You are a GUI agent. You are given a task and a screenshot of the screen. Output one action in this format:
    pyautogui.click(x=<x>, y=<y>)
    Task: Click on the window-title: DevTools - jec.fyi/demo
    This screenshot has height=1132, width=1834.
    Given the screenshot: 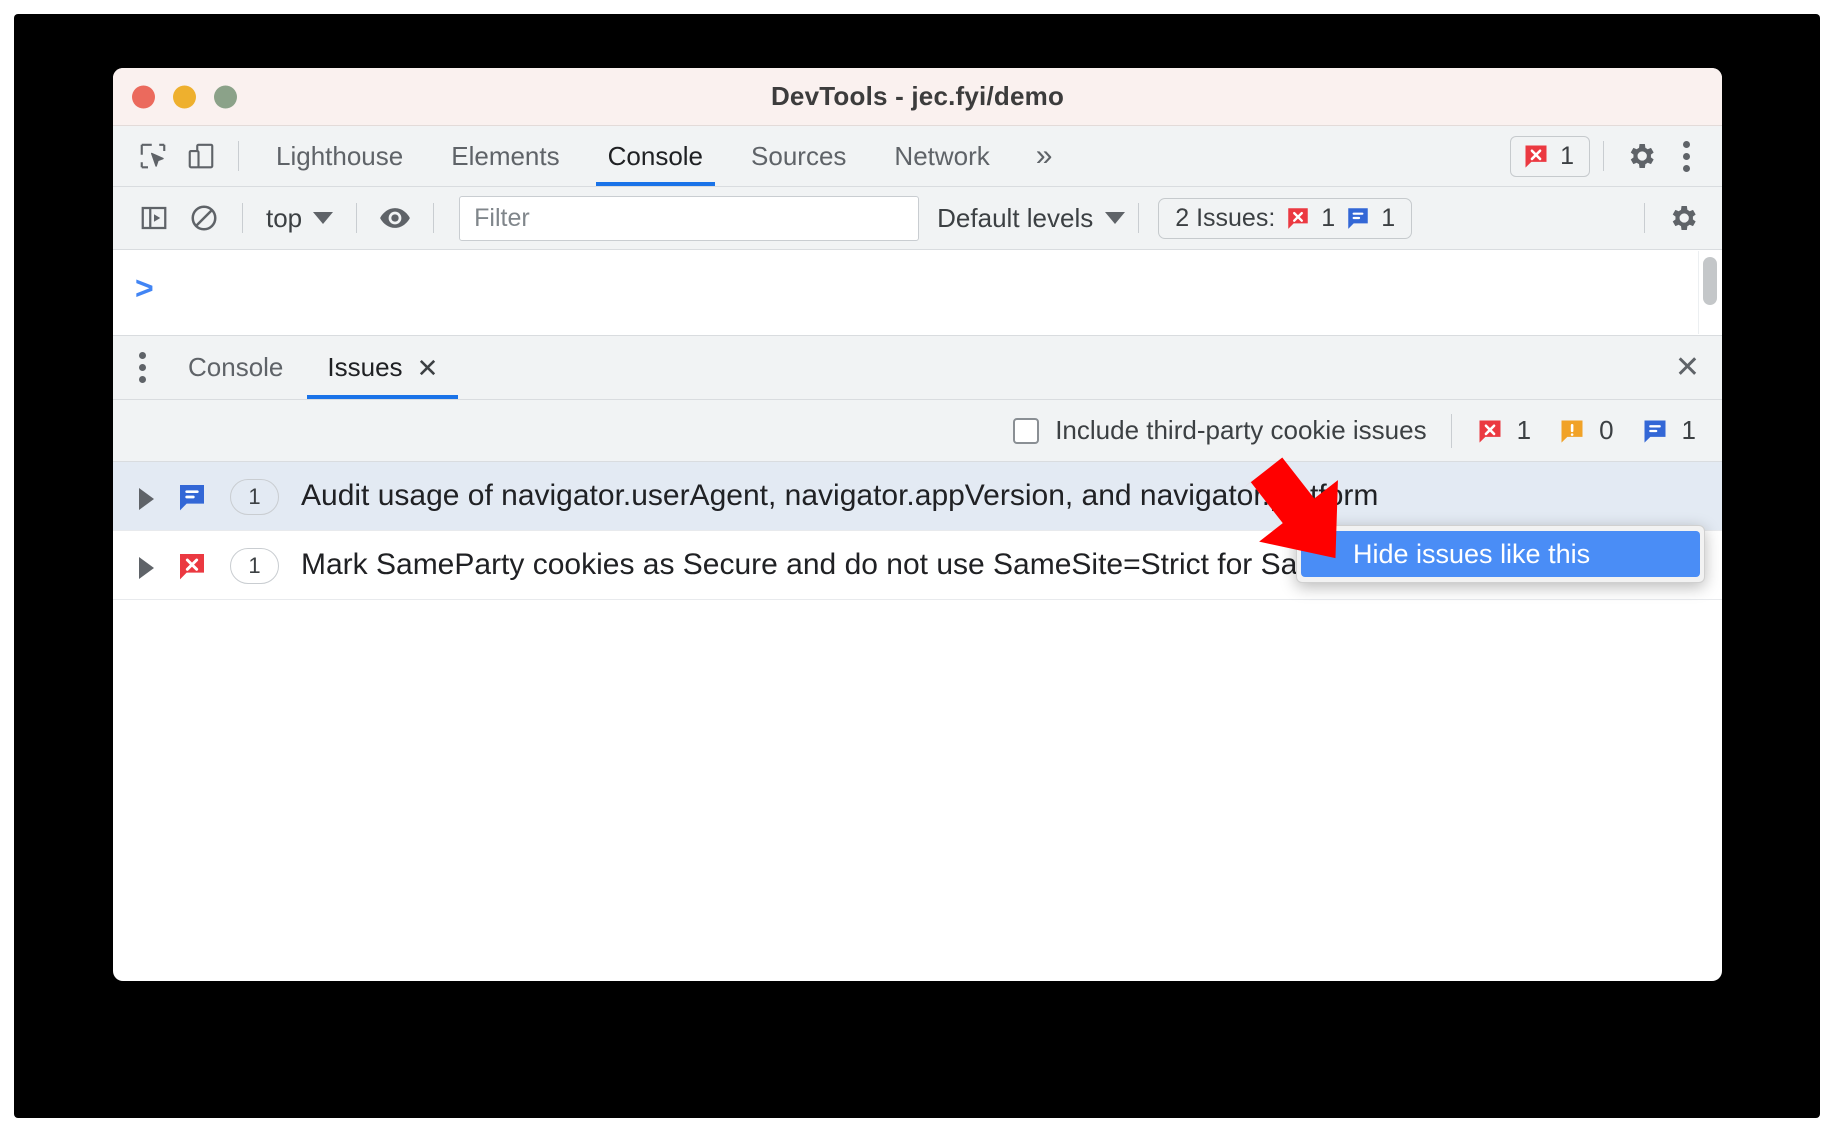 What is the action you would take?
    pyautogui.click(x=917, y=96)
    